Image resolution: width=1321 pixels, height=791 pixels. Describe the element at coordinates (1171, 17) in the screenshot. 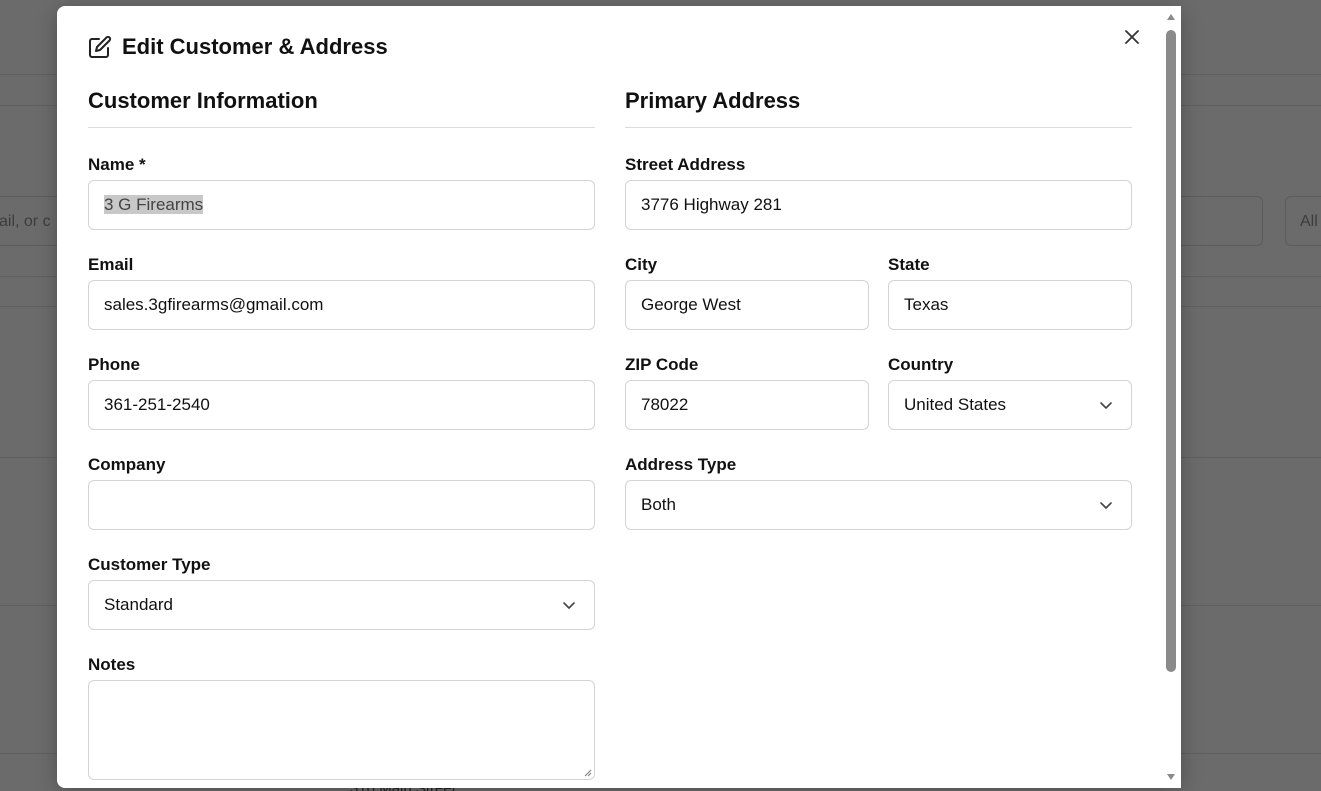

I see `scroll-up-arrow-icon` at that location.